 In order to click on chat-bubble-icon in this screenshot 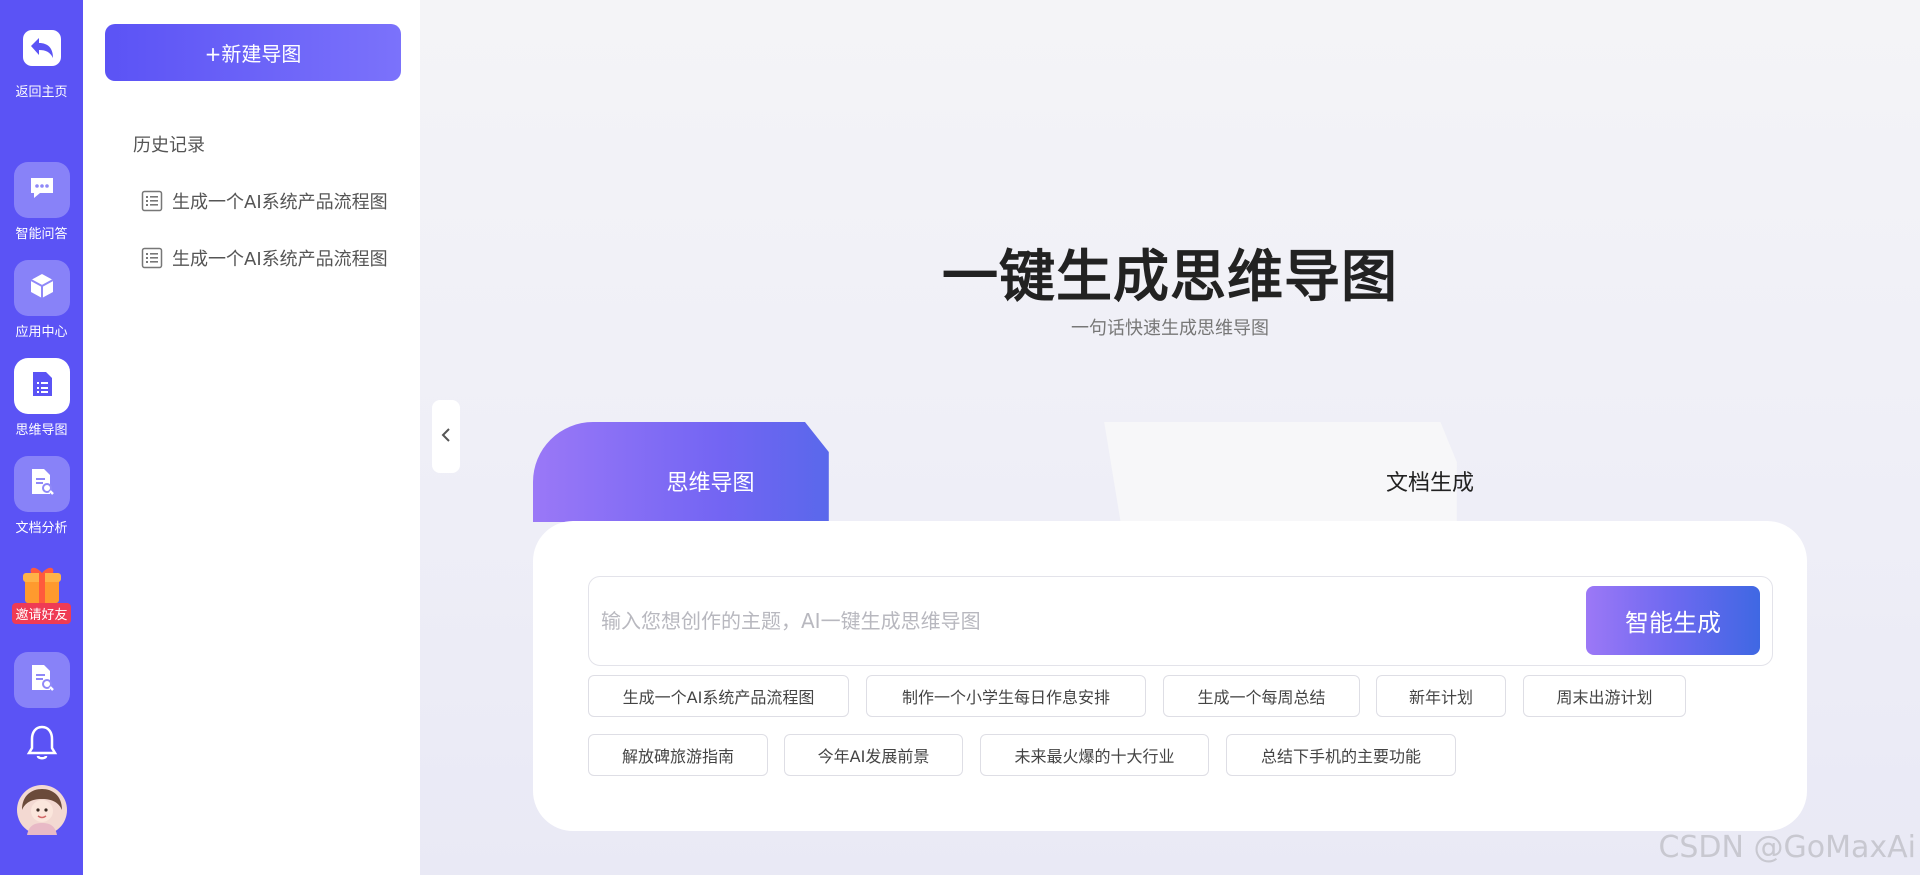, I will do `click(42, 190)`.